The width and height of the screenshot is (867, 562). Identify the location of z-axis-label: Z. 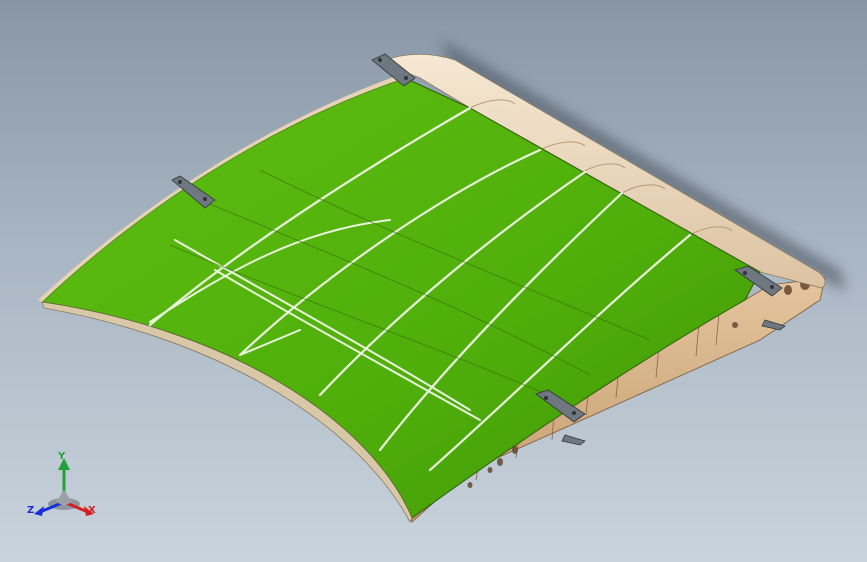
(31, 510).